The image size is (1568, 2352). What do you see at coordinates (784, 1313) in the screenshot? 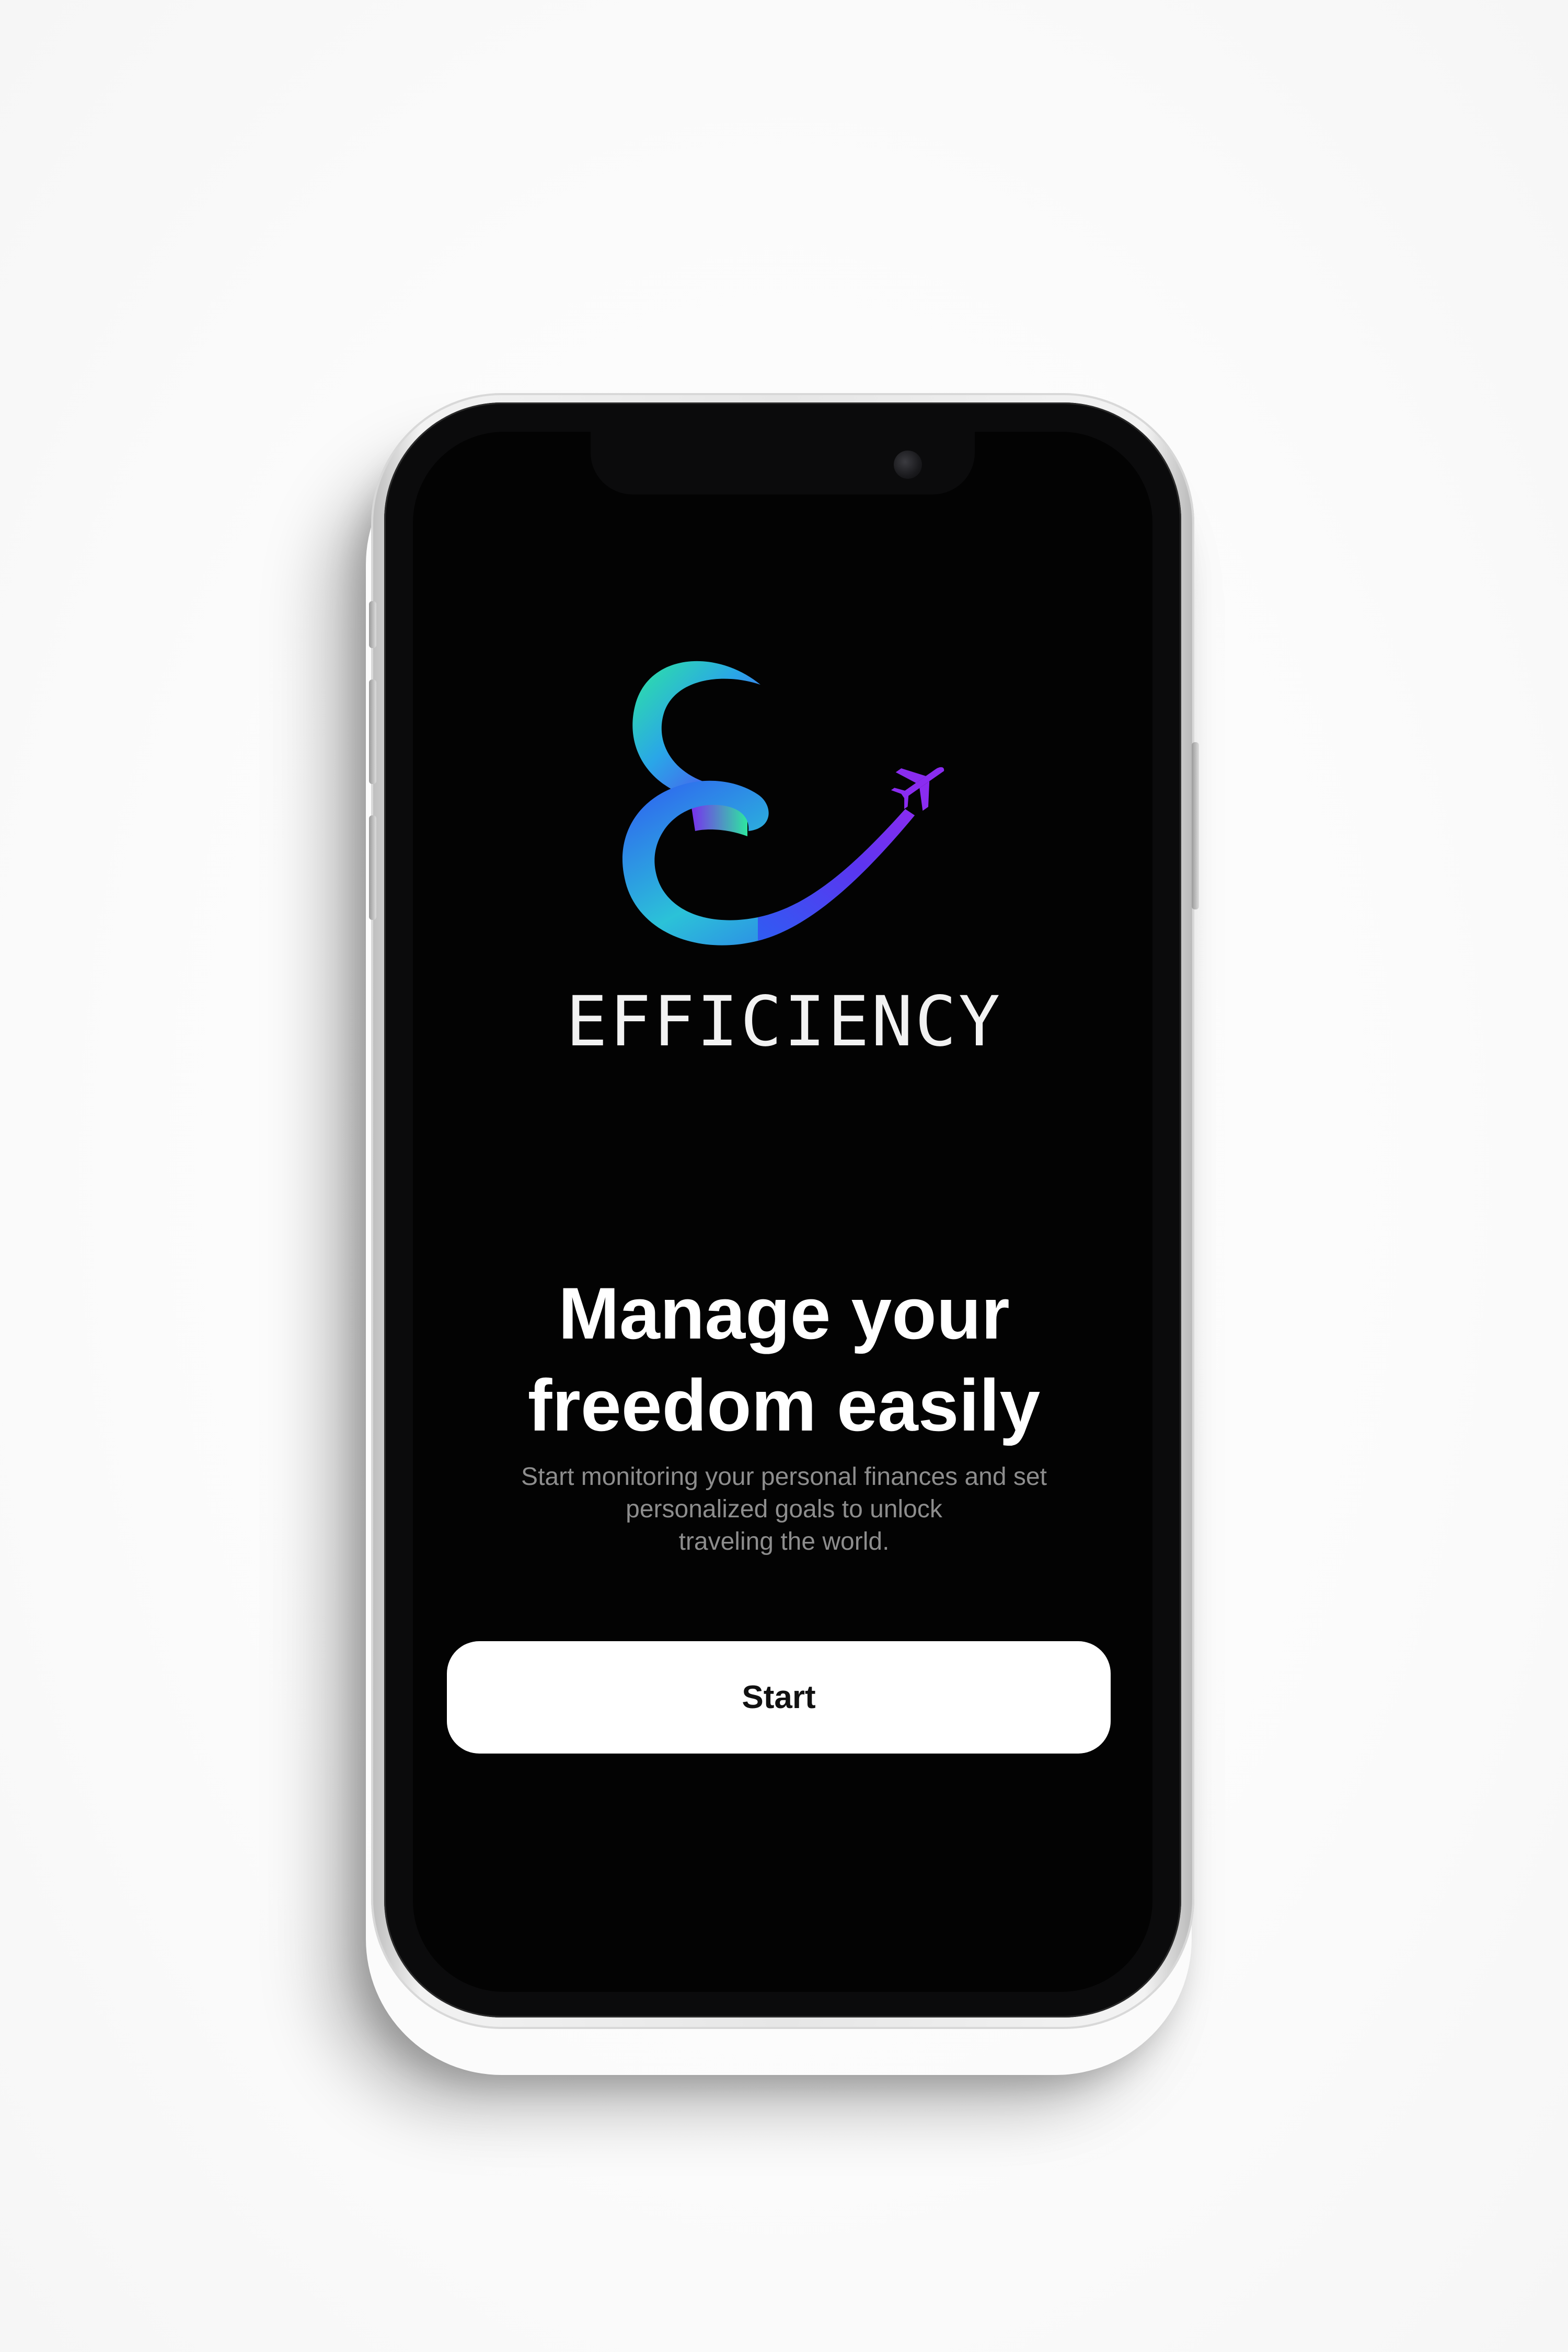
I see `headline-line: Manage your` at bounding box center [784, 1313].